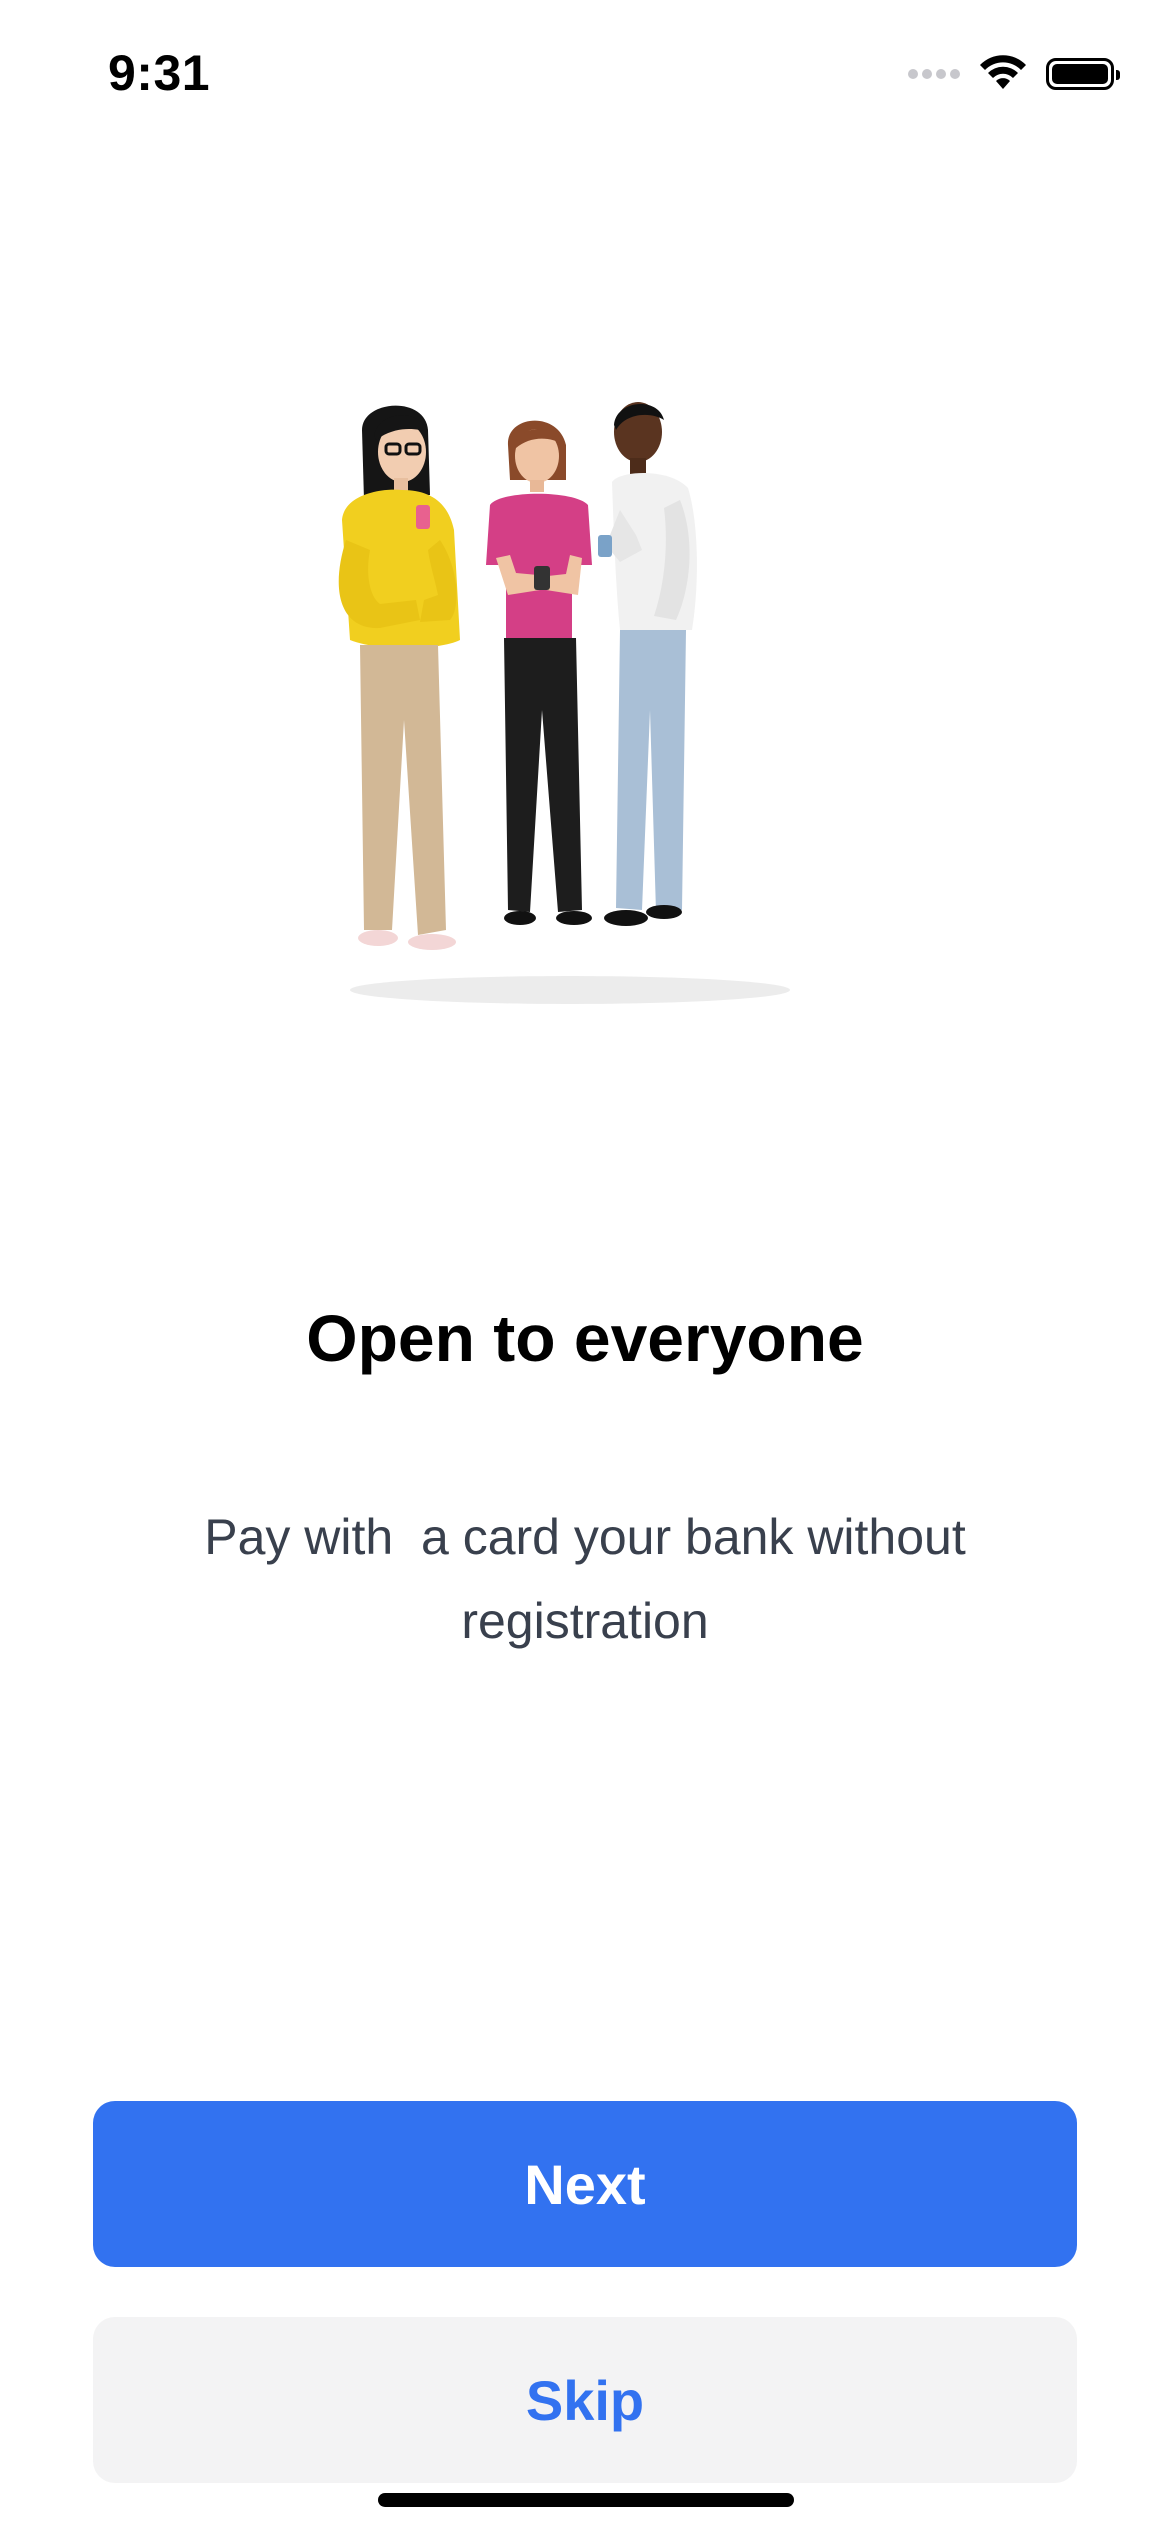 The image size is (1170, 2532). I want to click on wifi-icon, so click(1003, 72).